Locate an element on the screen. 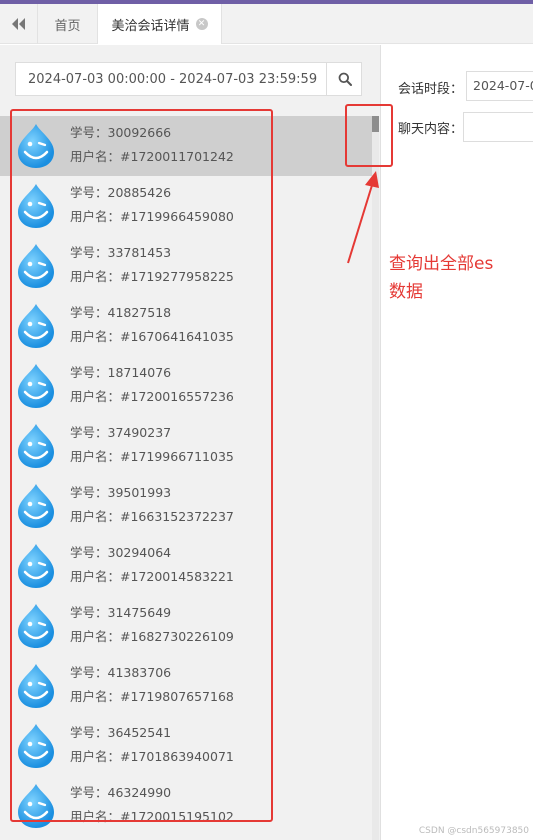 This screenshot has width=533, height=840. content-field is located at coordinates (498, 127).